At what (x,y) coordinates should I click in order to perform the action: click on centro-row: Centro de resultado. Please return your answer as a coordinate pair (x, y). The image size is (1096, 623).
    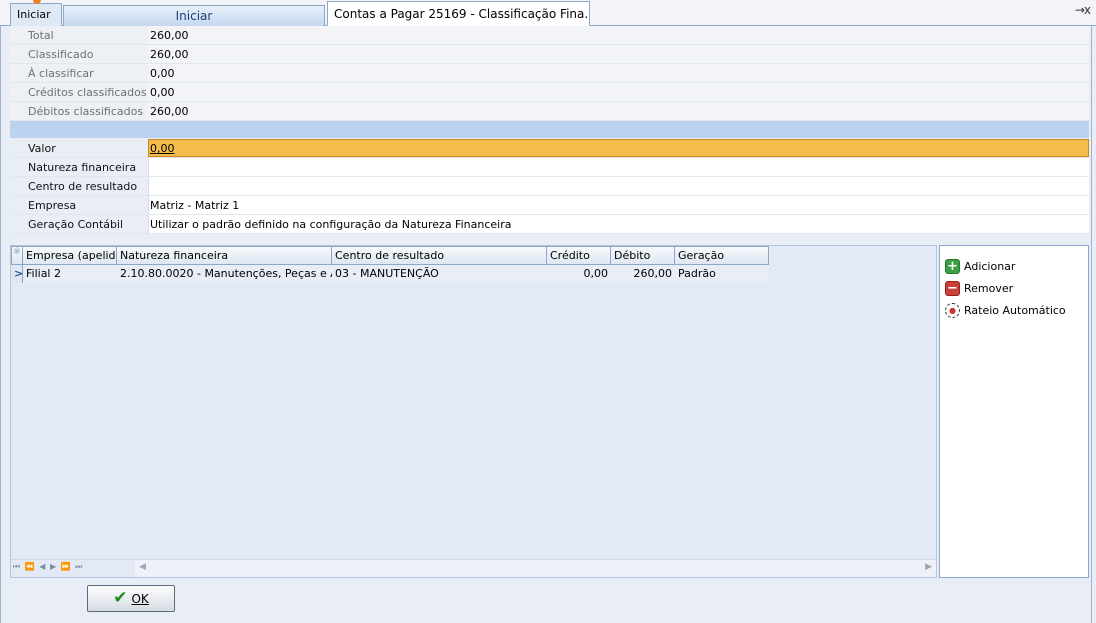
    Looking at the image, I should click on (549, 186).